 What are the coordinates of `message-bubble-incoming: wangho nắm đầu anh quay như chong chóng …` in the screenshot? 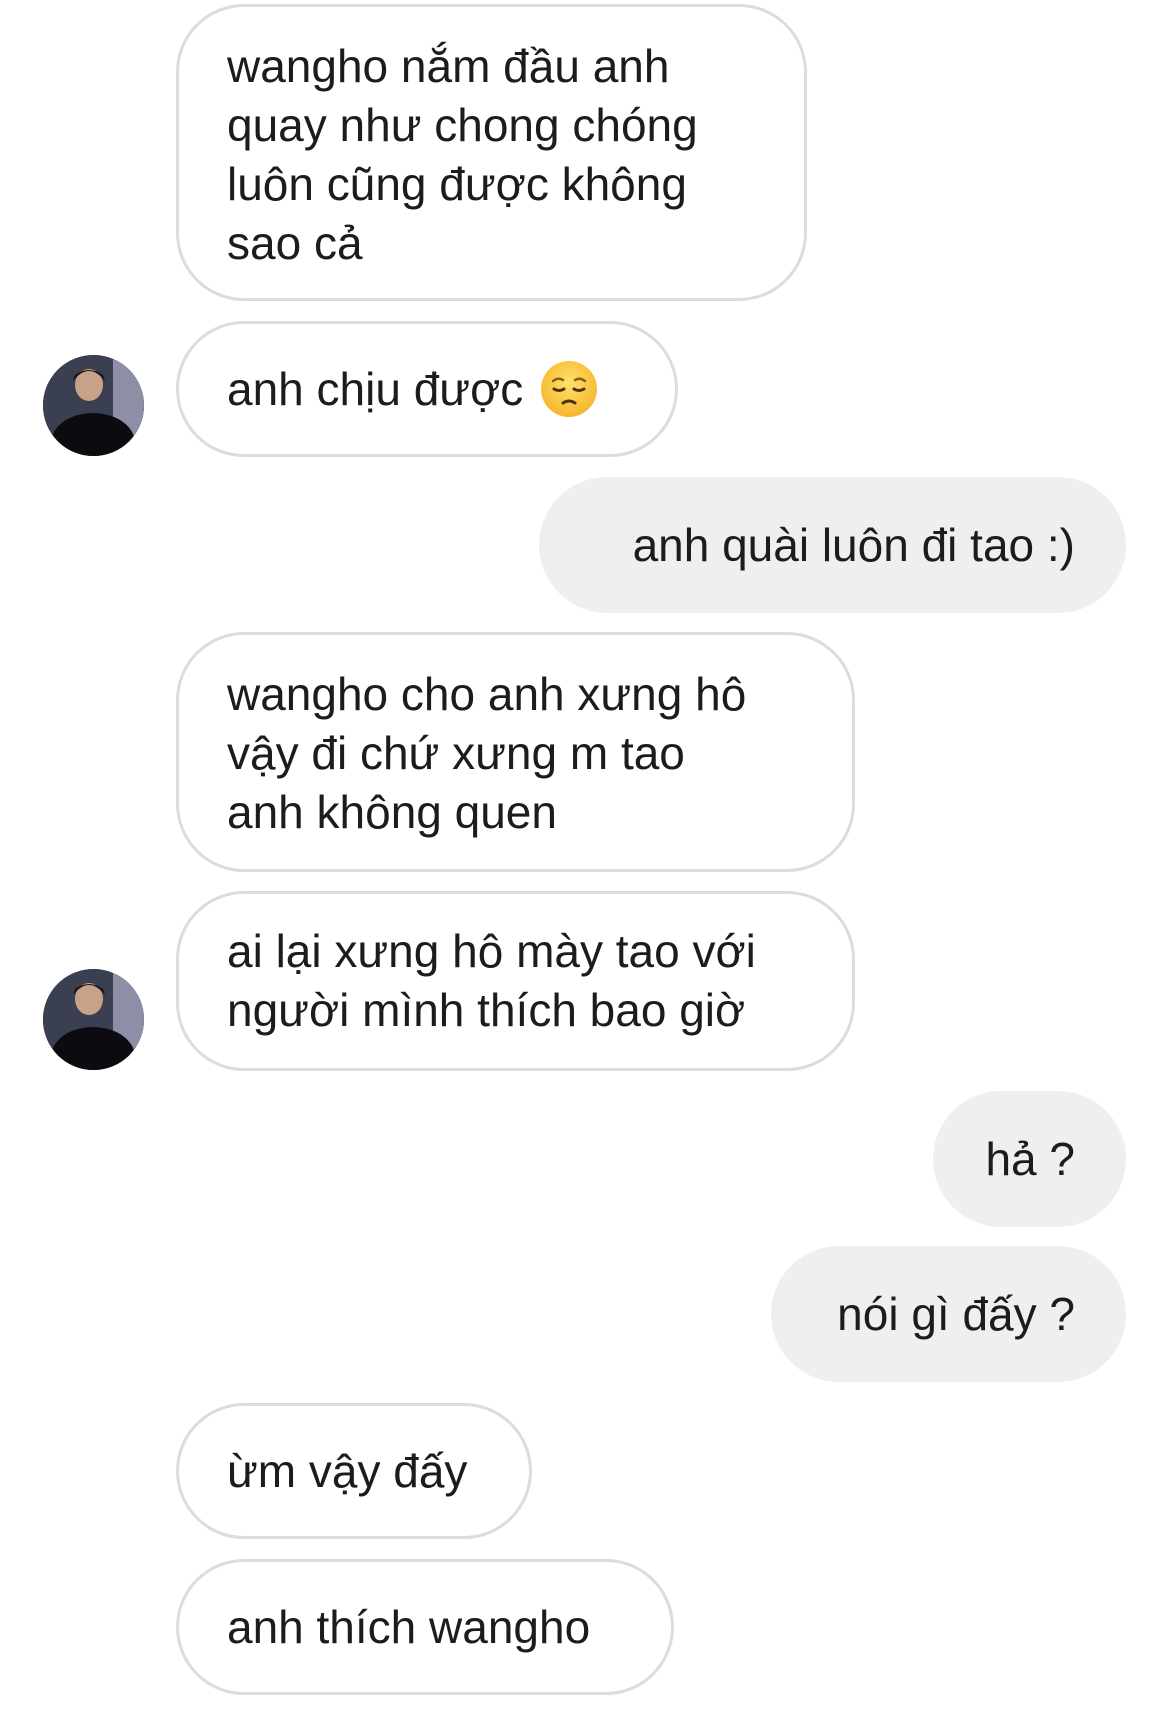 It's located at (491, 152).